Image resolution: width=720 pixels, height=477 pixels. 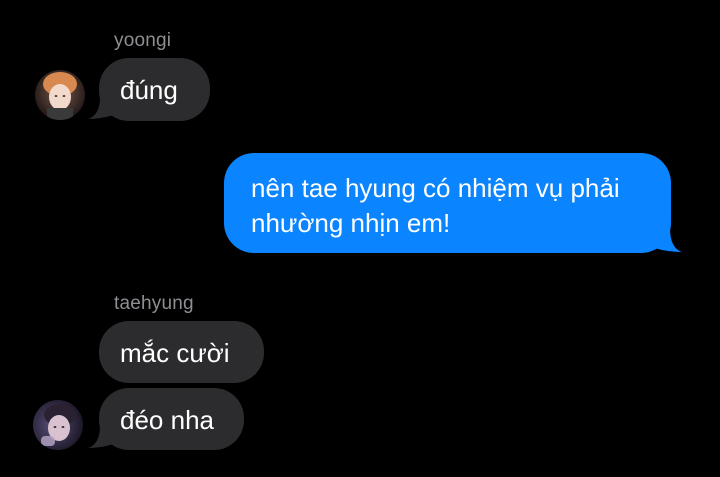 I want to click on avatar-photo-taehyung, so click(x=58, y=425).